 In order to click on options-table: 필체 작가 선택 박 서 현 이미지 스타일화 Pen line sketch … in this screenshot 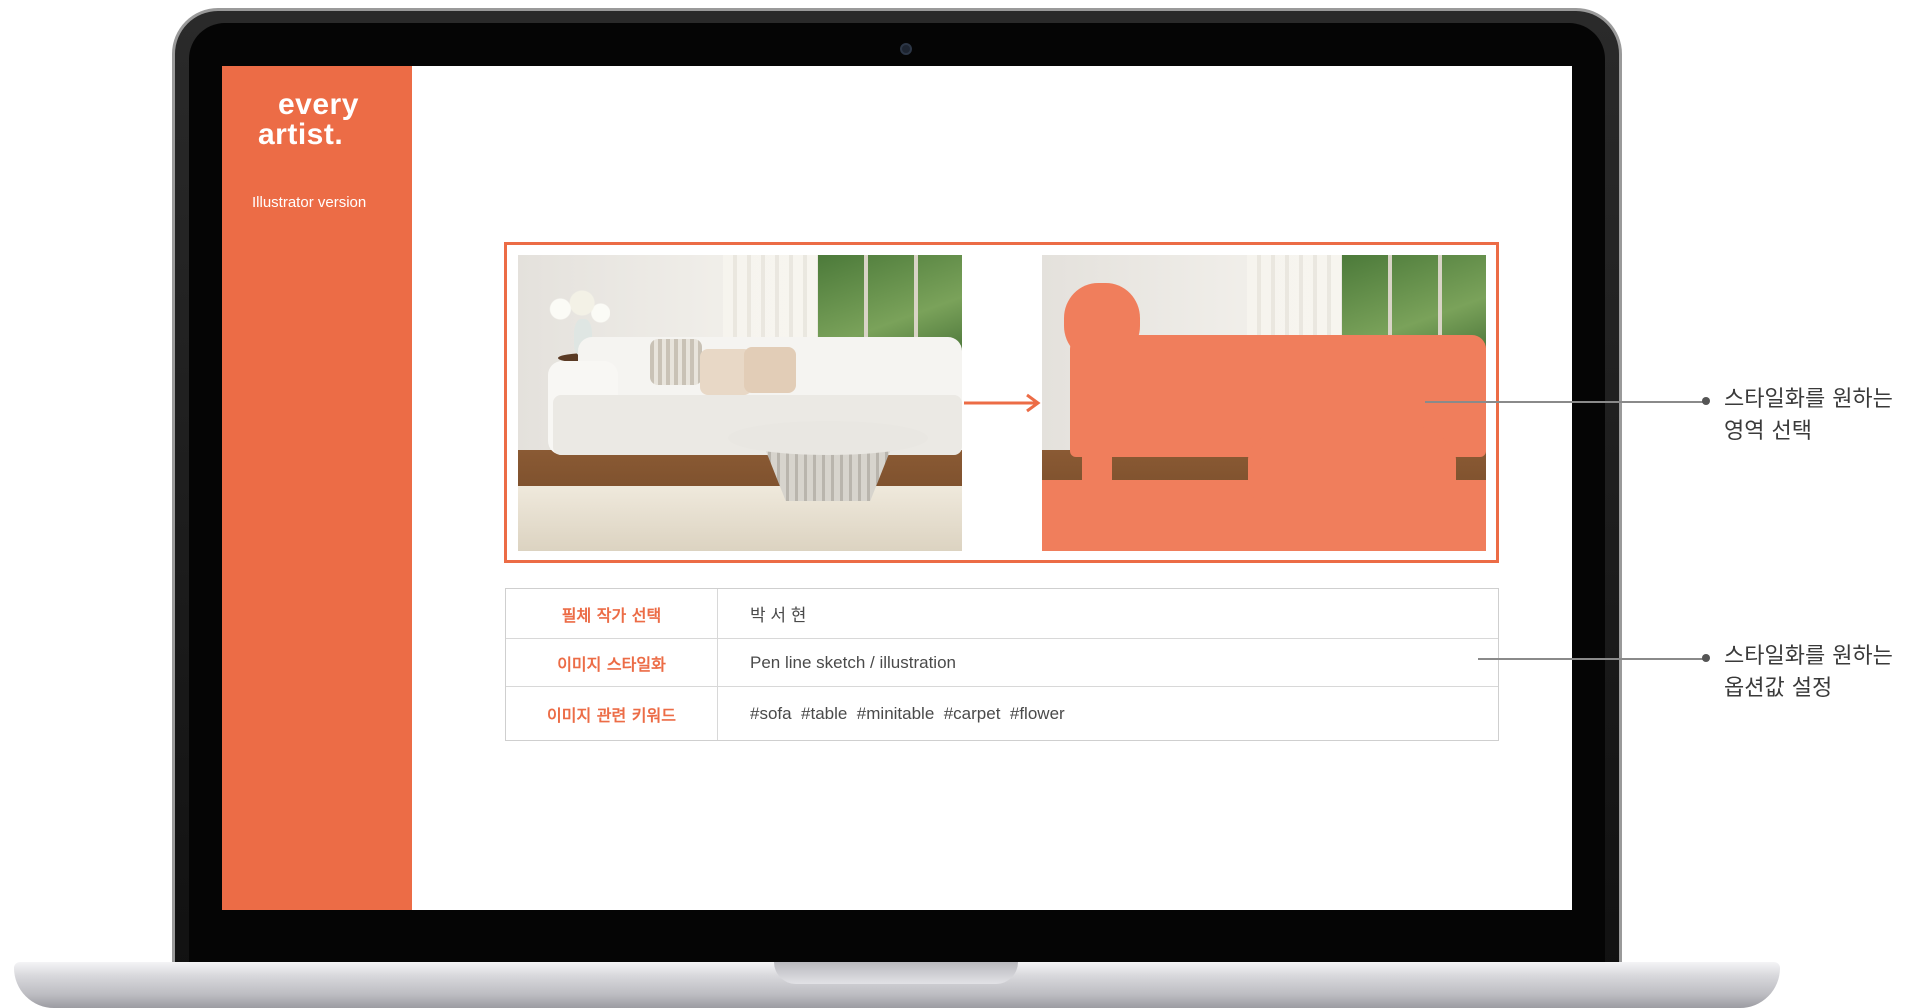, I will do `click(1002, 664)`.